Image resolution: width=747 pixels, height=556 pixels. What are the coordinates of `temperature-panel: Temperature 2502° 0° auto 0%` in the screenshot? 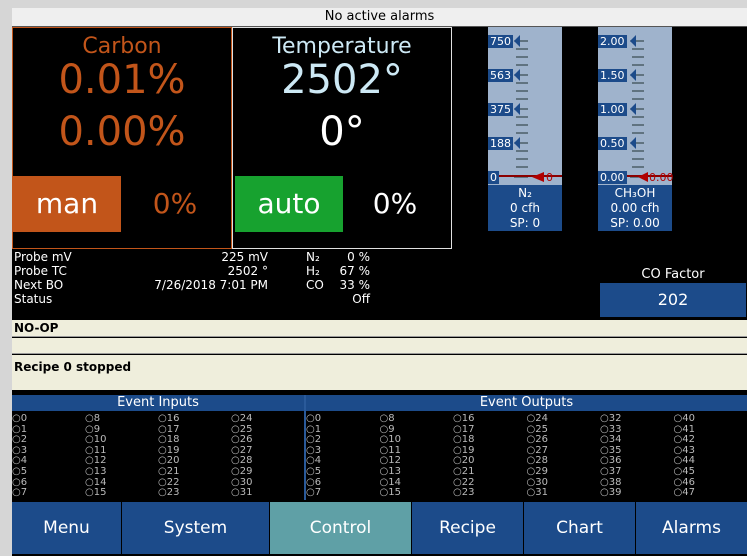 It's located at (342, 138).